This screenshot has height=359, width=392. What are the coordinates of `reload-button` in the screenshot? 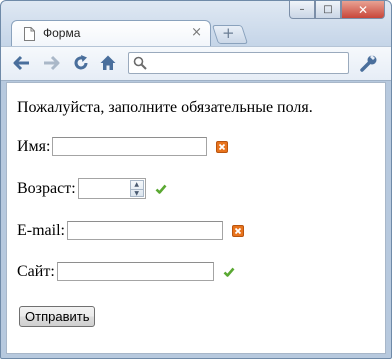 It's located at (81, 63).